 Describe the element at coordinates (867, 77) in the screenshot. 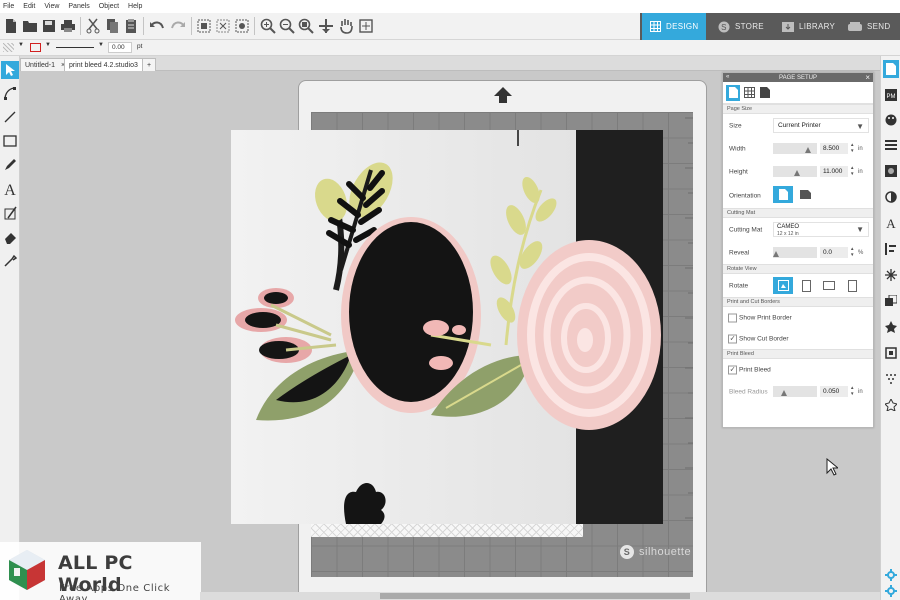

I see `close-icon: ×` at that location.